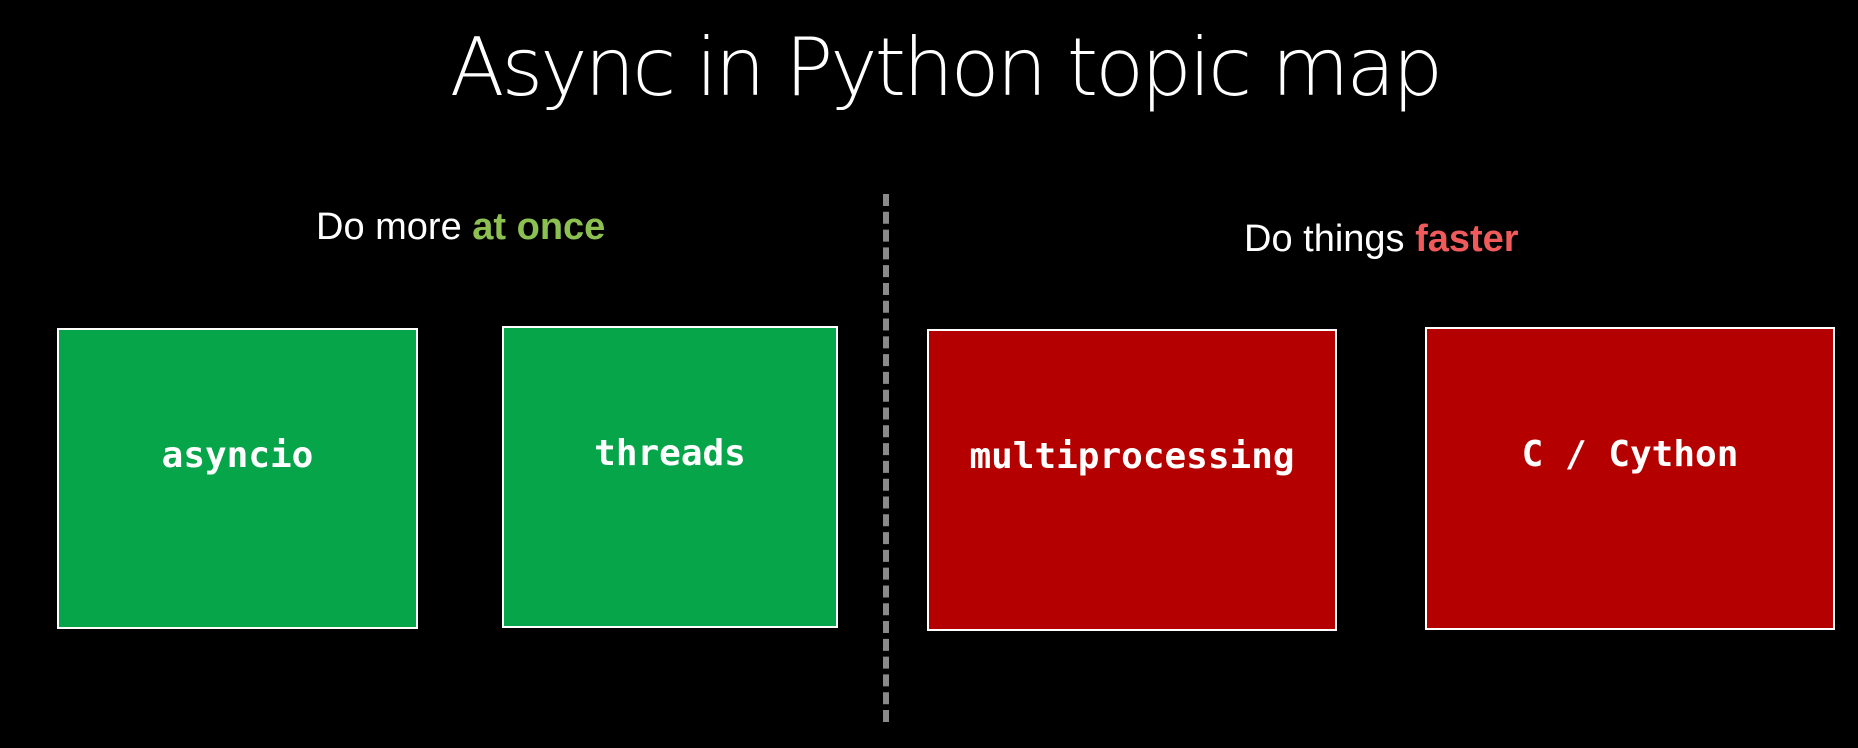 This screenshot has height=748, width=1858. I want to click on asyncio-label: asyncio, so click(237, 455).